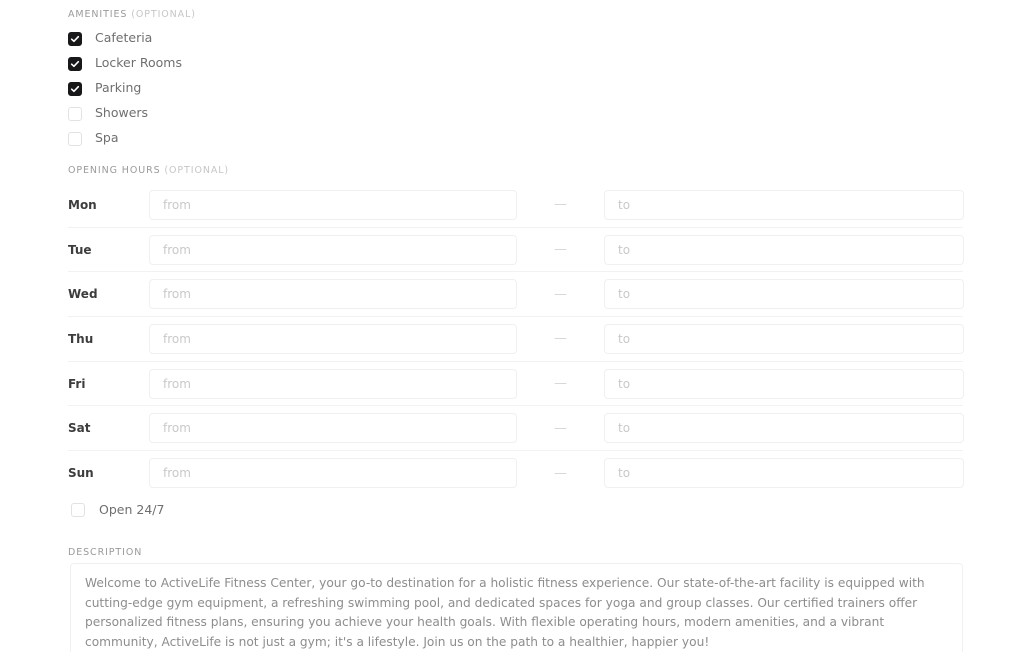  What do you see at coordinates (98, 14) in the screenshot?
I see `amenities-label-text: AMENITIES` at bounding box center [98, 14].